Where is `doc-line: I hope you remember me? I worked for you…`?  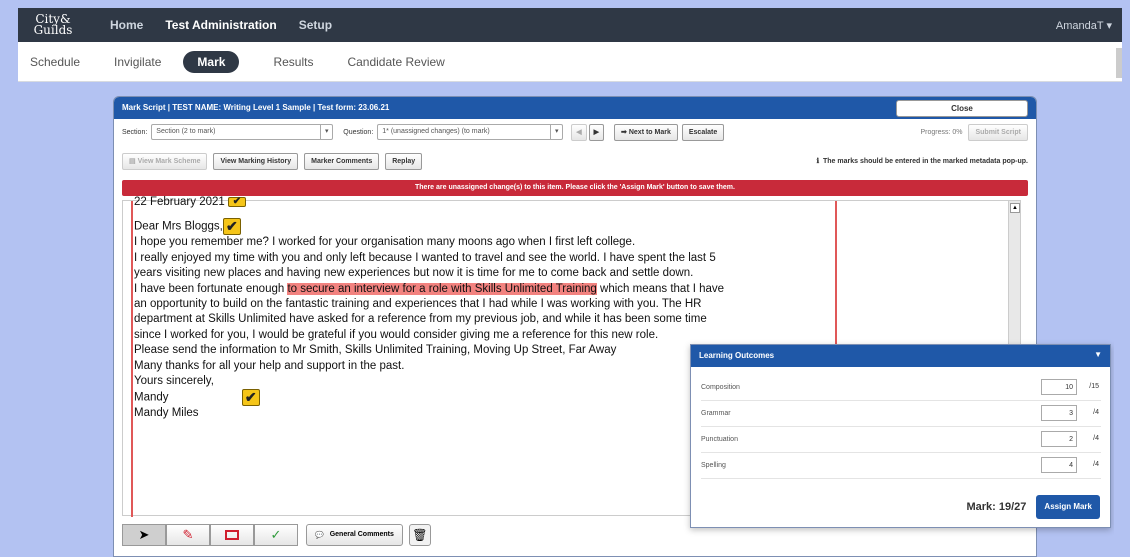 doc-line: I hope you remember me? I worked for you… is located at coordinates (385, 242).